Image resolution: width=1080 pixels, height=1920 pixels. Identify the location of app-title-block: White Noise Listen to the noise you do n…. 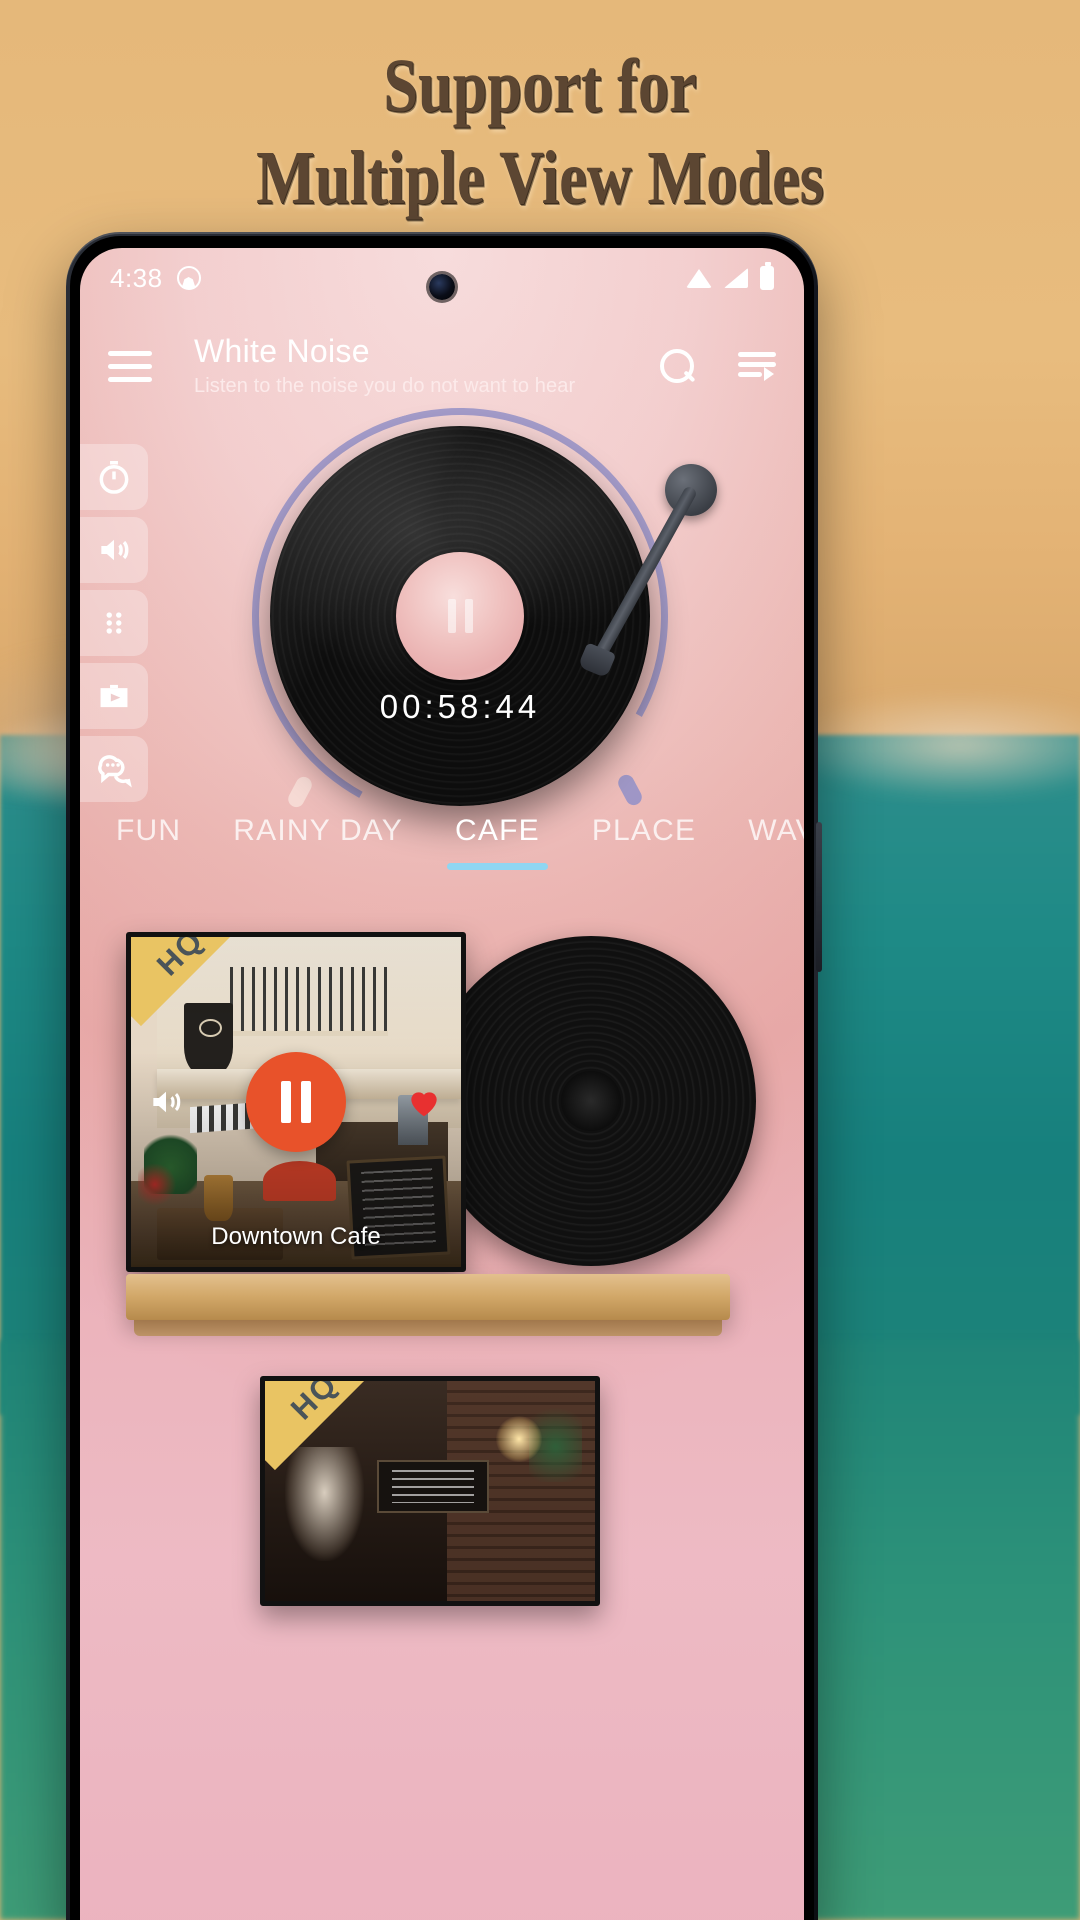
(384, 365).